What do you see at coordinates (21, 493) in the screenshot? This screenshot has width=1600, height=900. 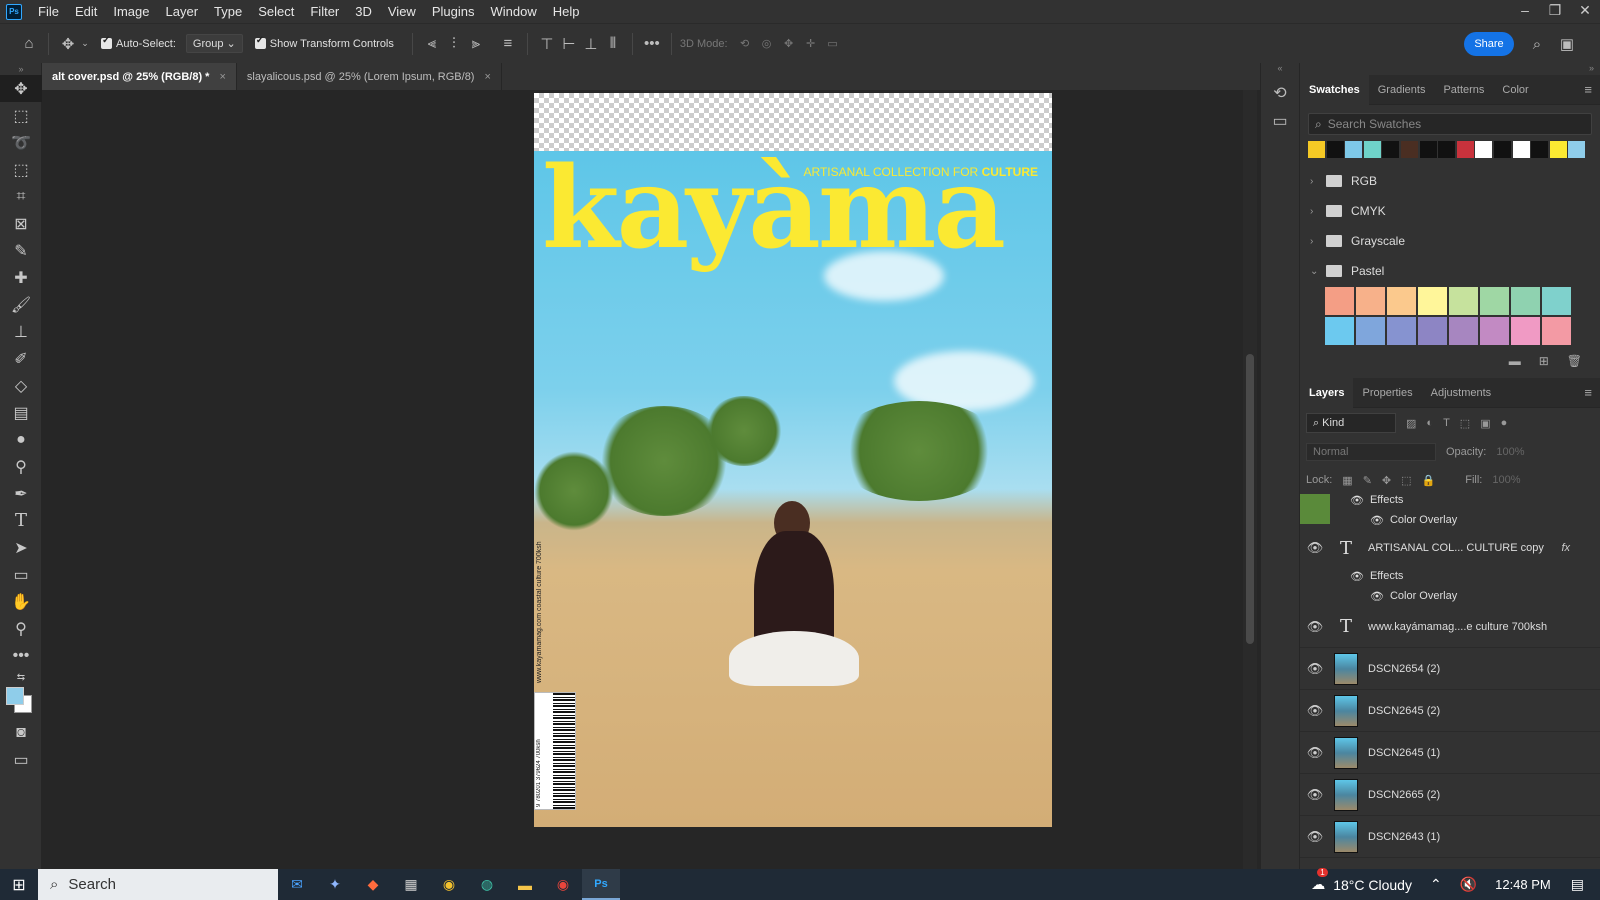 I see `pen-tool-icon: ✒` at bounding box center [21, 493].